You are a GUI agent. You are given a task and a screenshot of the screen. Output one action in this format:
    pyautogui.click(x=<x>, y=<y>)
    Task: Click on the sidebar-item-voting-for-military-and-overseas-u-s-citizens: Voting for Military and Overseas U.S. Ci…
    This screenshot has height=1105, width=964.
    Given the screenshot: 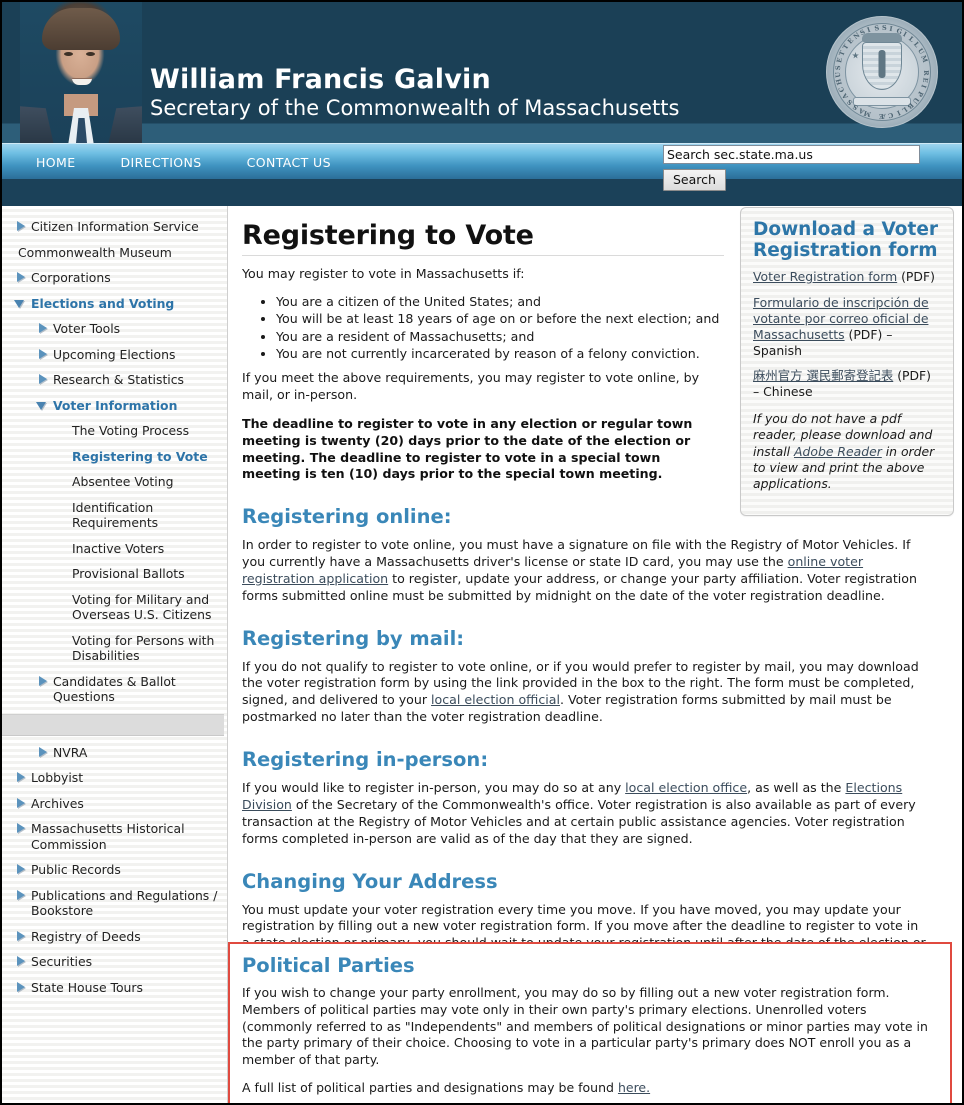 What is the action you would take?
    pyautogui.click(x=114, y=607)
    